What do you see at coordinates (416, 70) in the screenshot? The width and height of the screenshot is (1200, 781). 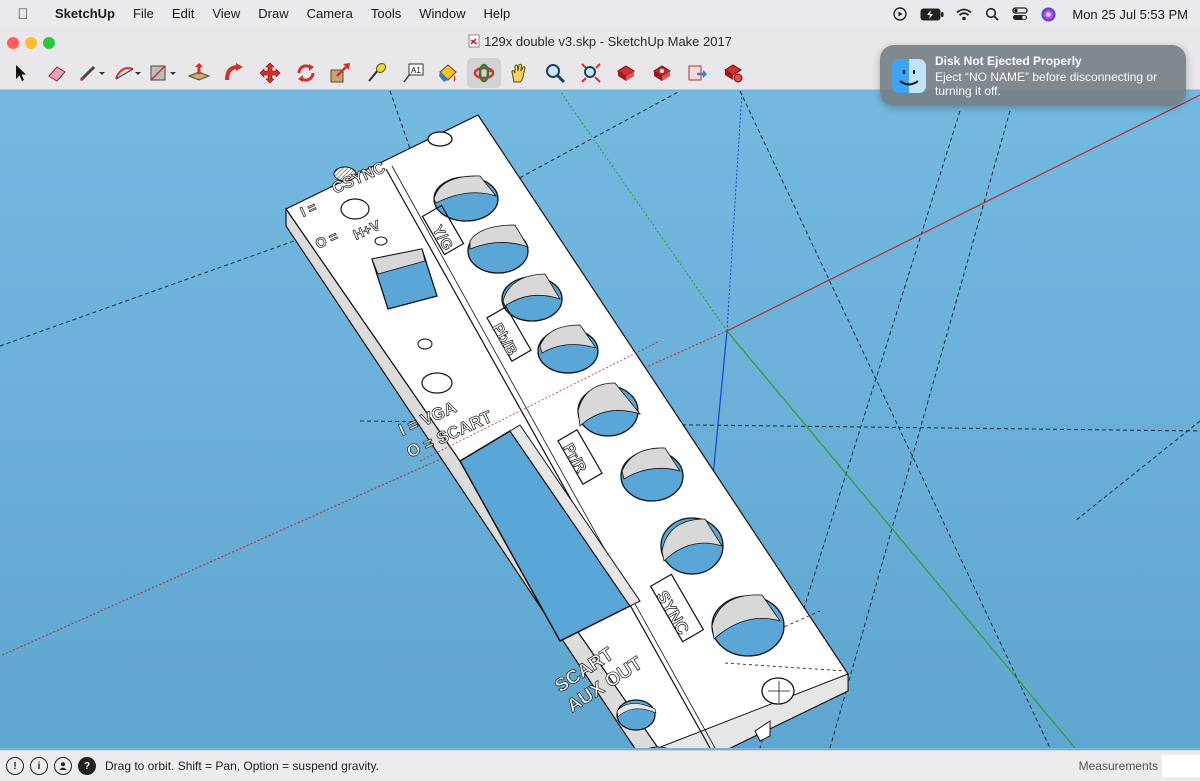 I see `svg-text: A1` at bounding box center [416, 70].